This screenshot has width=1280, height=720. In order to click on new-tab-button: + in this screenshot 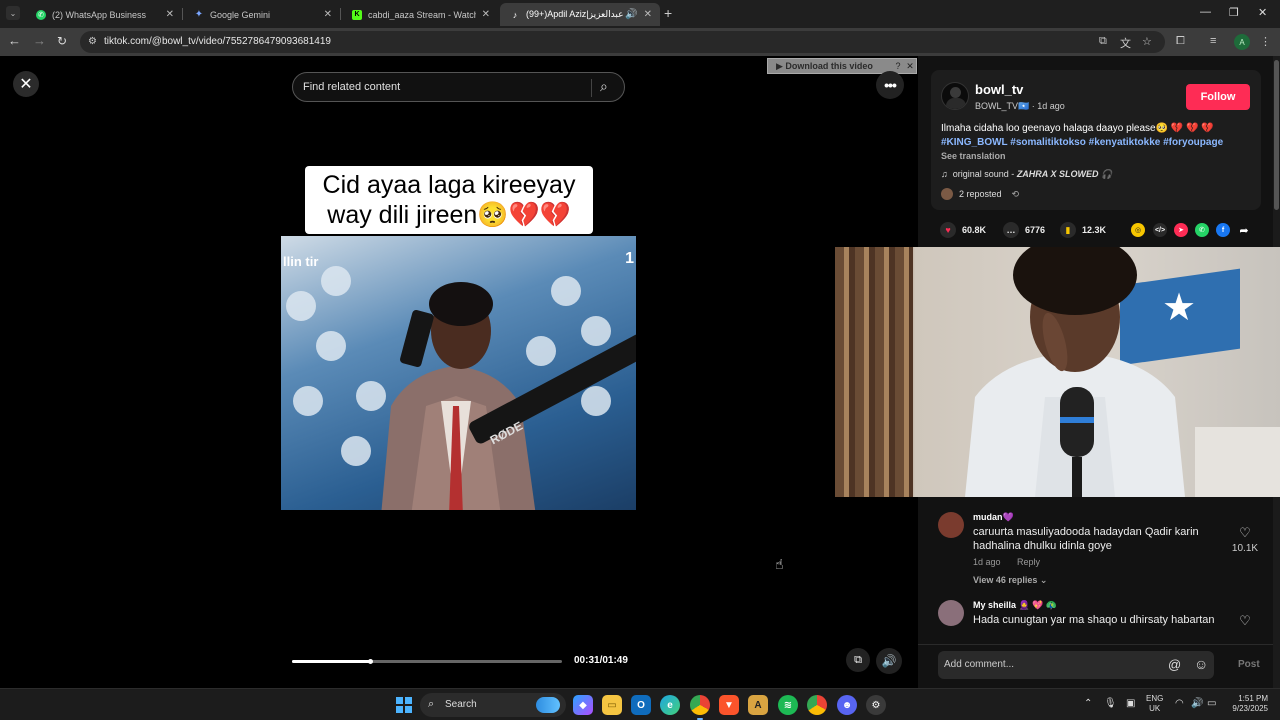, I will do `click(668, 13)`.